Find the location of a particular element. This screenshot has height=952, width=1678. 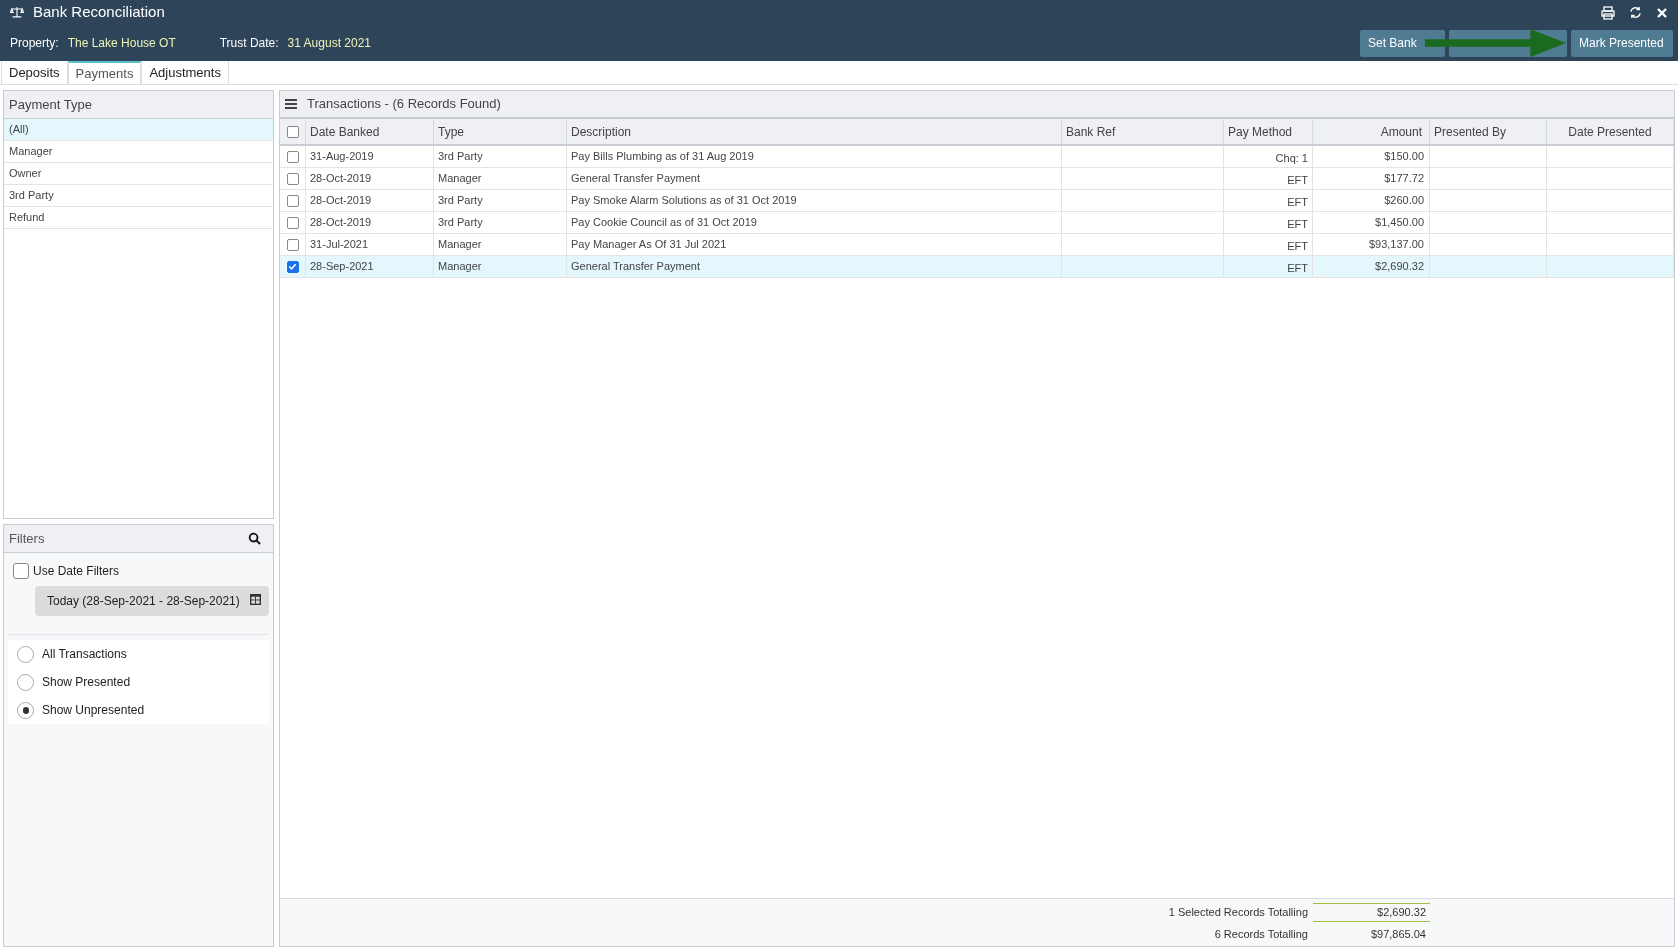

table-row: 28-Oct-2019 Manager General Transfer Payment EFT $177.72 is located at coordinates (977, 179).